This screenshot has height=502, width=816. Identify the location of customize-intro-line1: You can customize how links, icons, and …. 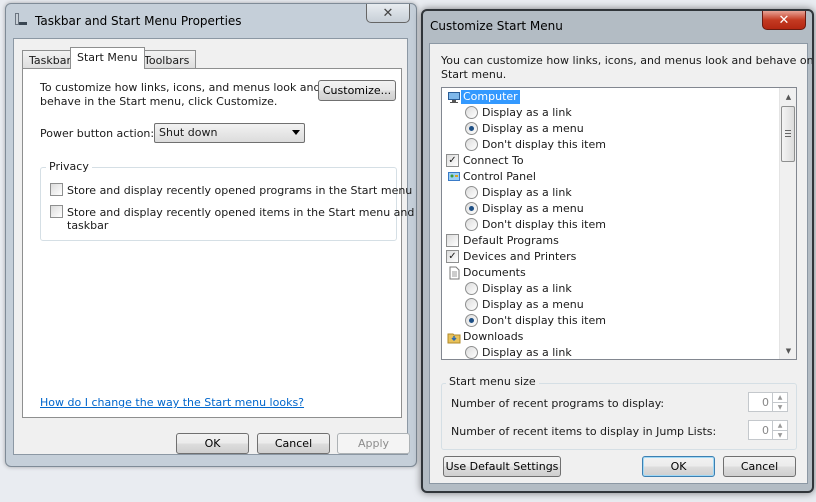
(627, 60).